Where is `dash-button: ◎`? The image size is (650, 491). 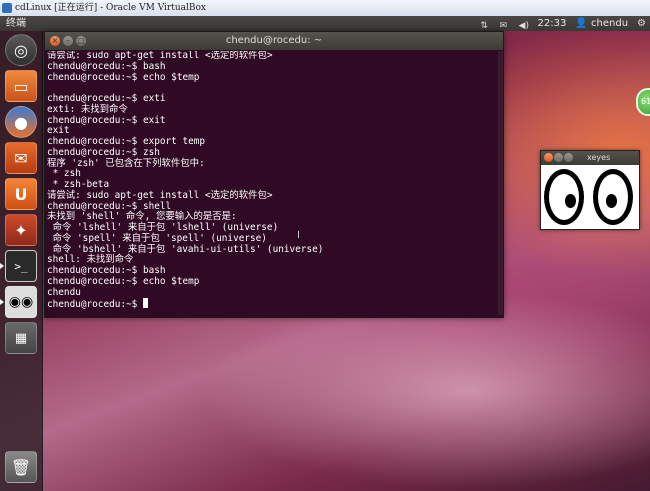
dash-button: ◎ is located at coordinates (21, 50).